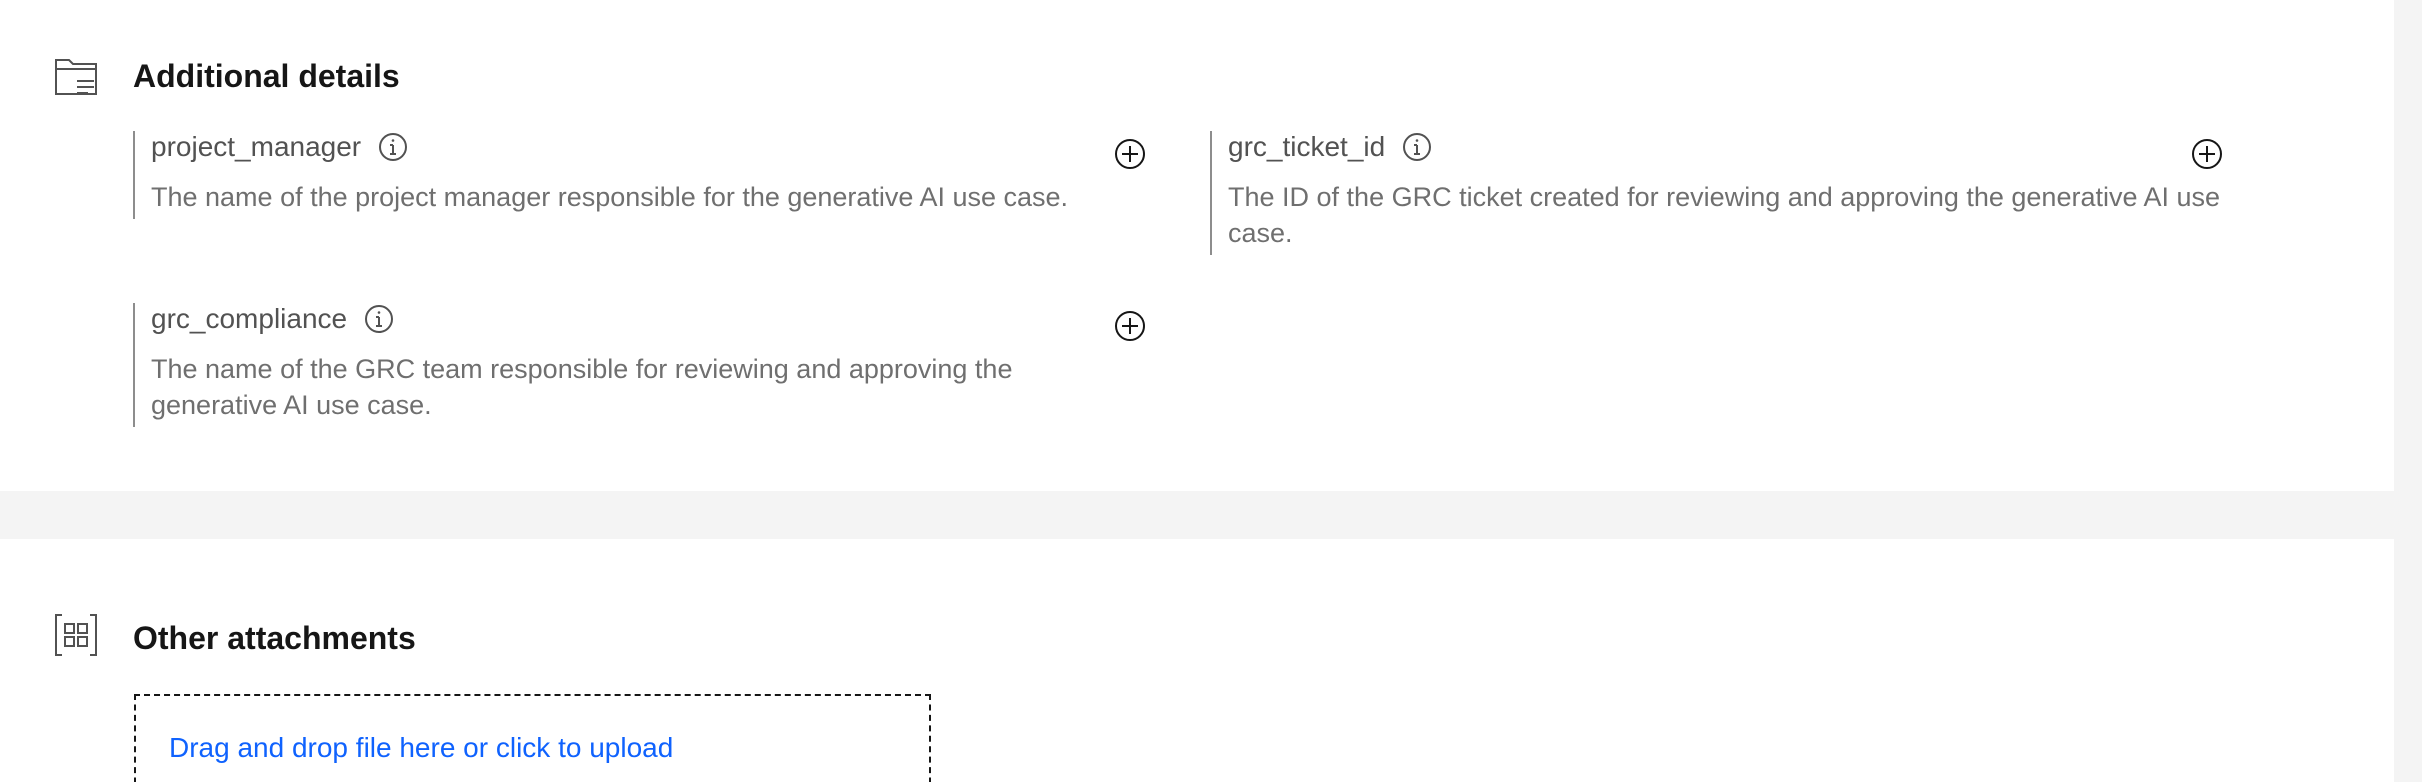 This screenshot has width=2422, height=782. I want to click on field-label: grc_ticket_id, so click(1307, 146).